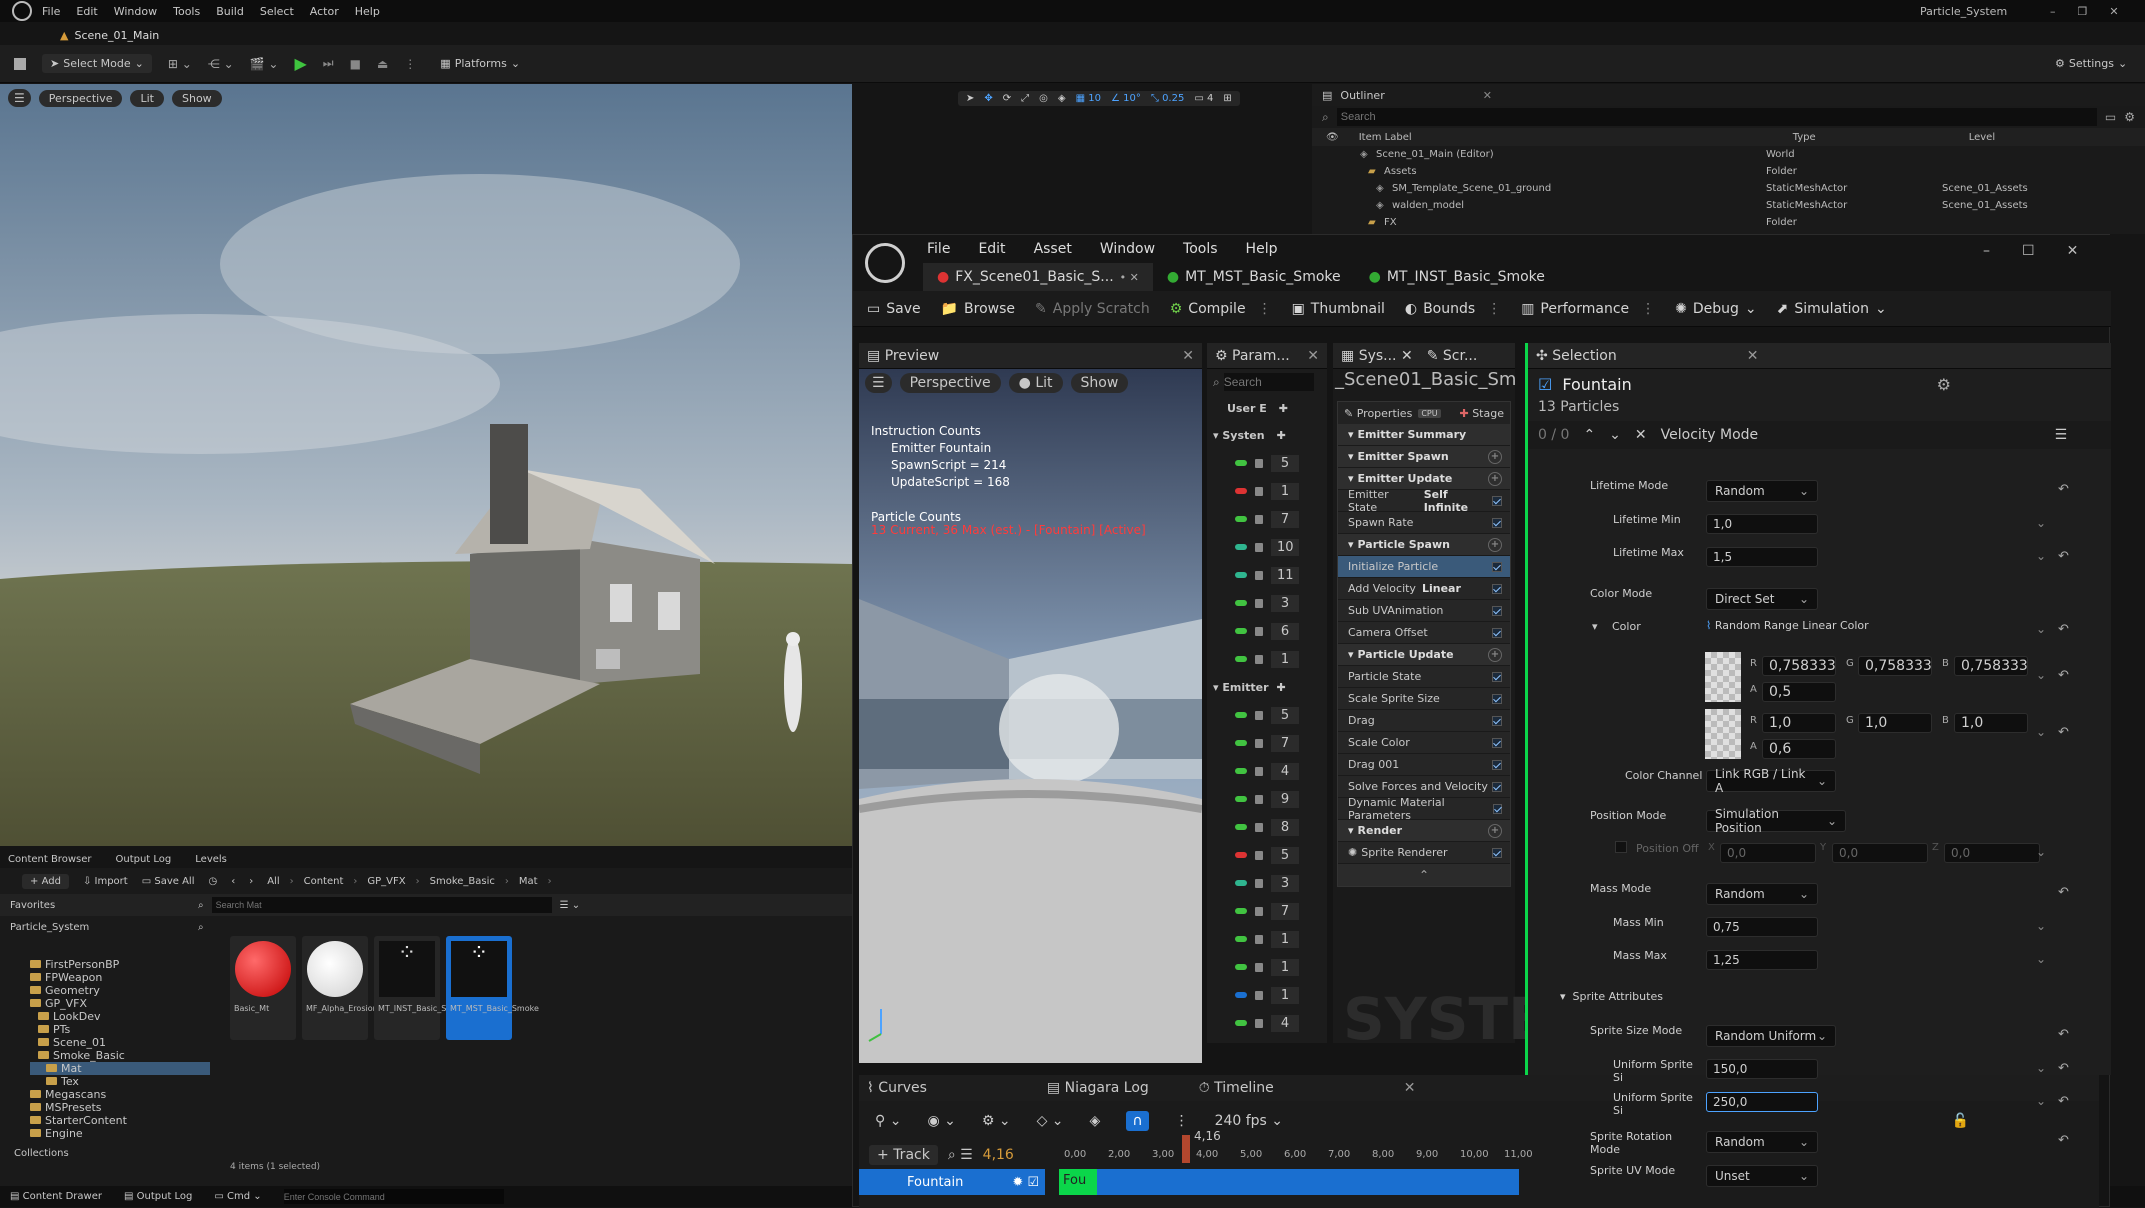 Image resolution: width=2145 pixels, height=1208 pixels. Describe the element at coordinates (1243, 435) in the screenshot. I see `system-category: Systen` at that location.